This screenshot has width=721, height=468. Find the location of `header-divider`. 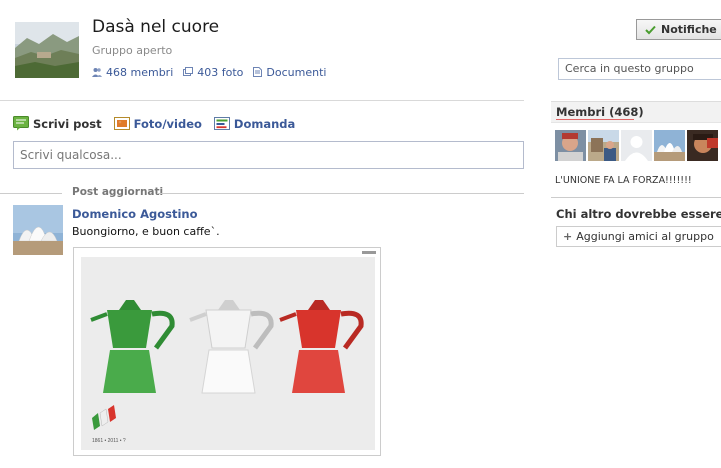

header-divider is located at coordinates (262, 100).